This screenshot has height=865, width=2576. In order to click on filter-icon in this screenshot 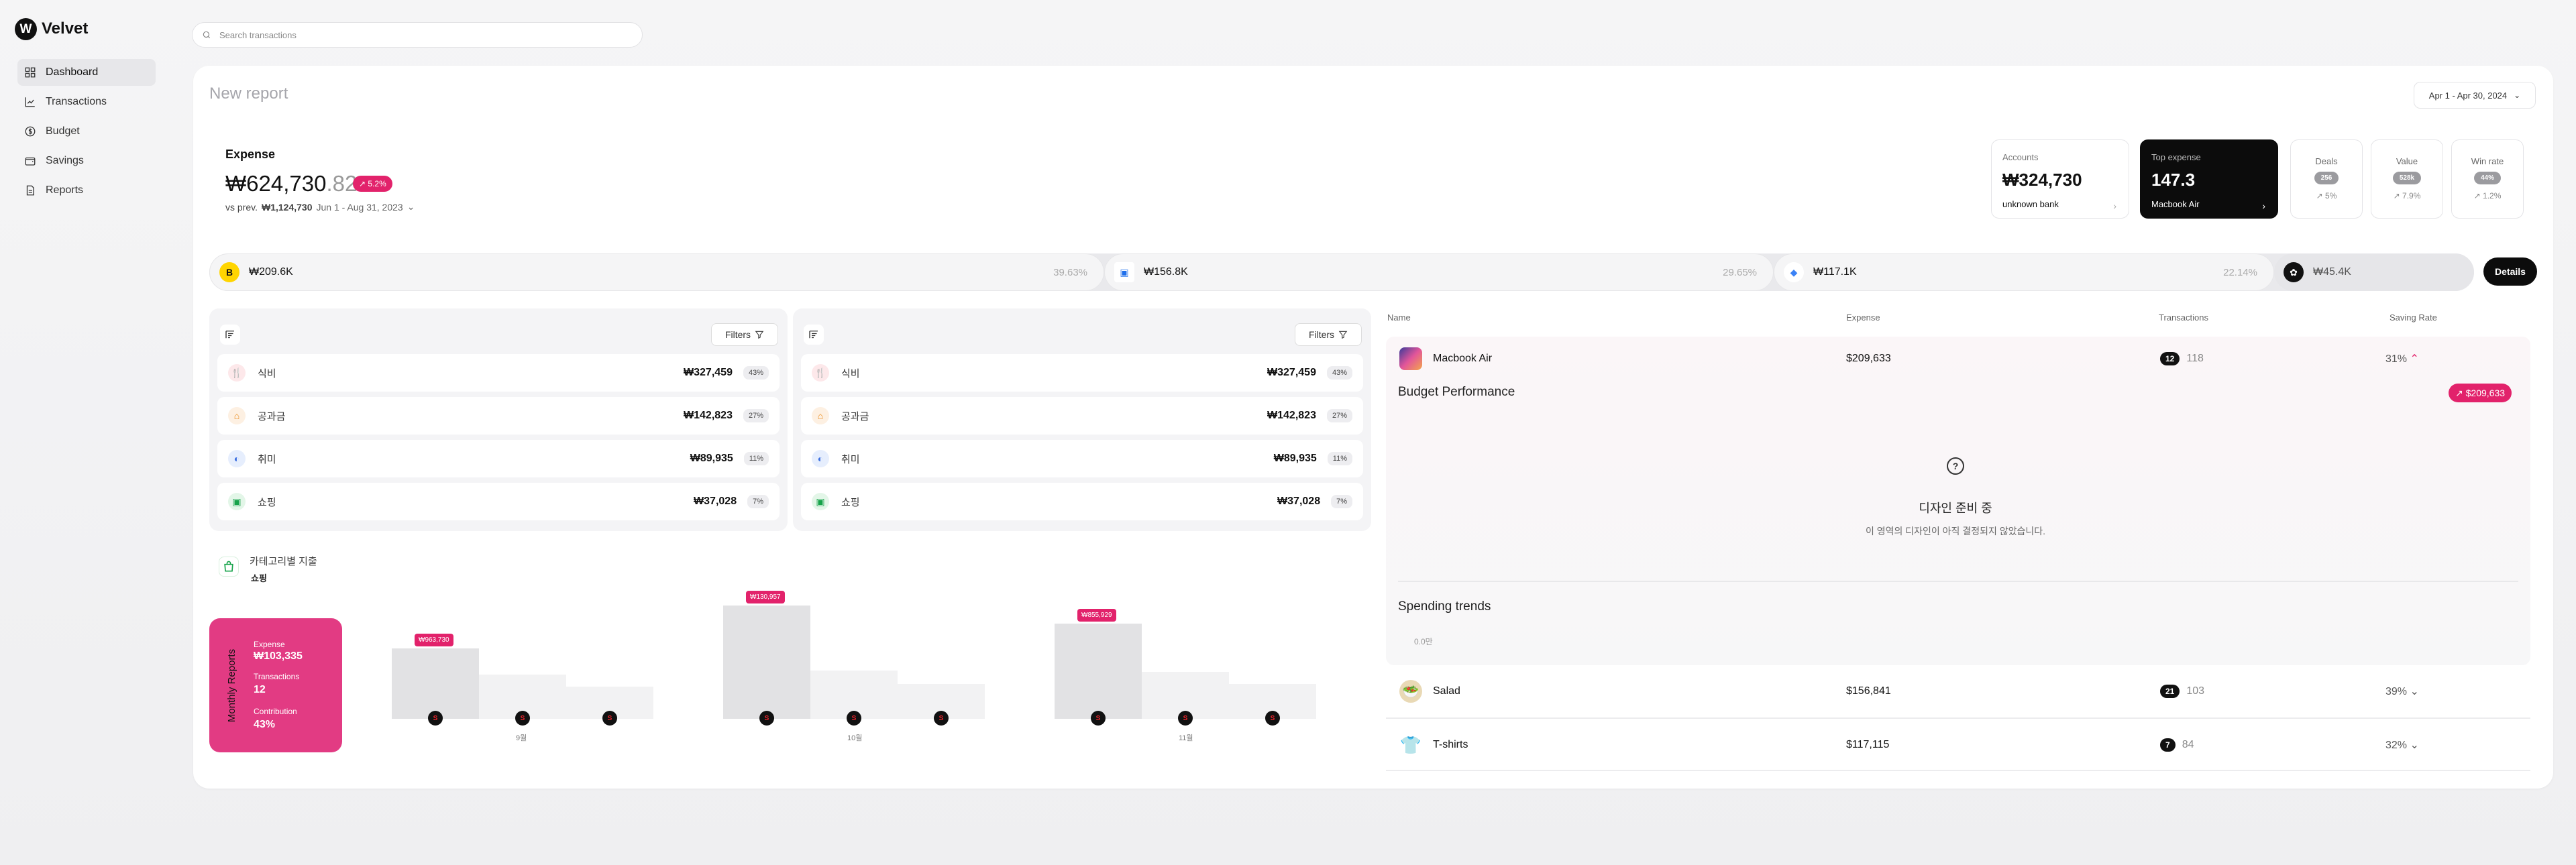, I will do `click(759, 335)`.